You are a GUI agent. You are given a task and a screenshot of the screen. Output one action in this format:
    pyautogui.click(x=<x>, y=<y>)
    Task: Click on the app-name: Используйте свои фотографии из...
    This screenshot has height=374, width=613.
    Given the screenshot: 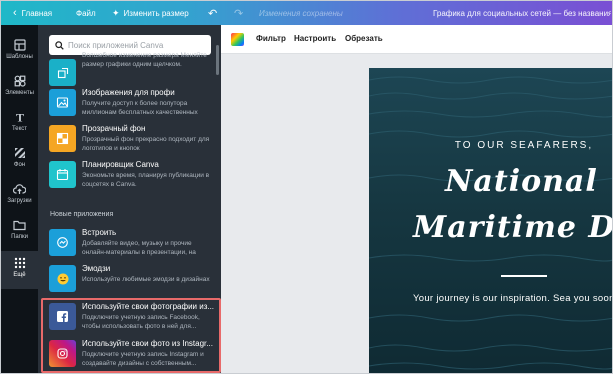 What is the action you would take?
    pyautogui.click(x=148, y=306)
    